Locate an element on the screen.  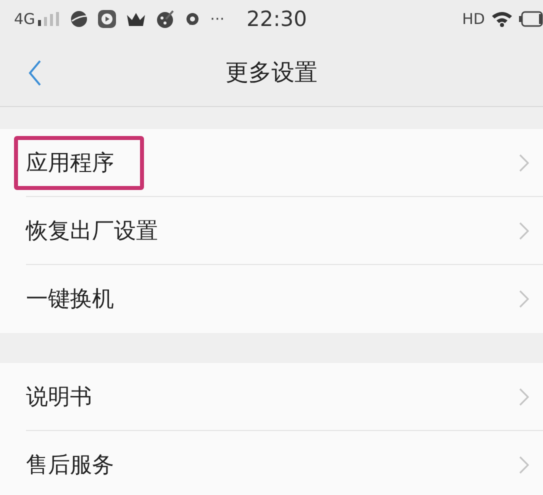
item-label: 售后服务 is located at coordinates (70, 466).